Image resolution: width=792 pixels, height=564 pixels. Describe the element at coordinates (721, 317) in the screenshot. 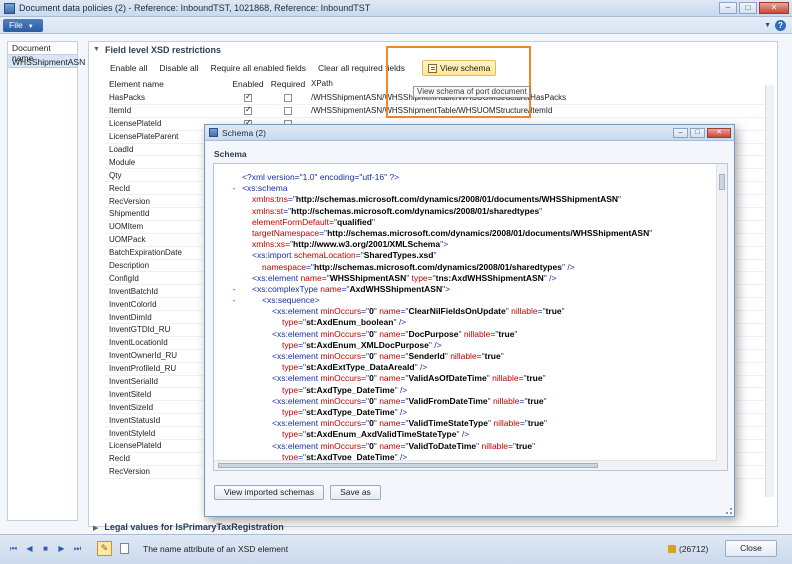

I see `xml-vertical-scrollbar` at that location.